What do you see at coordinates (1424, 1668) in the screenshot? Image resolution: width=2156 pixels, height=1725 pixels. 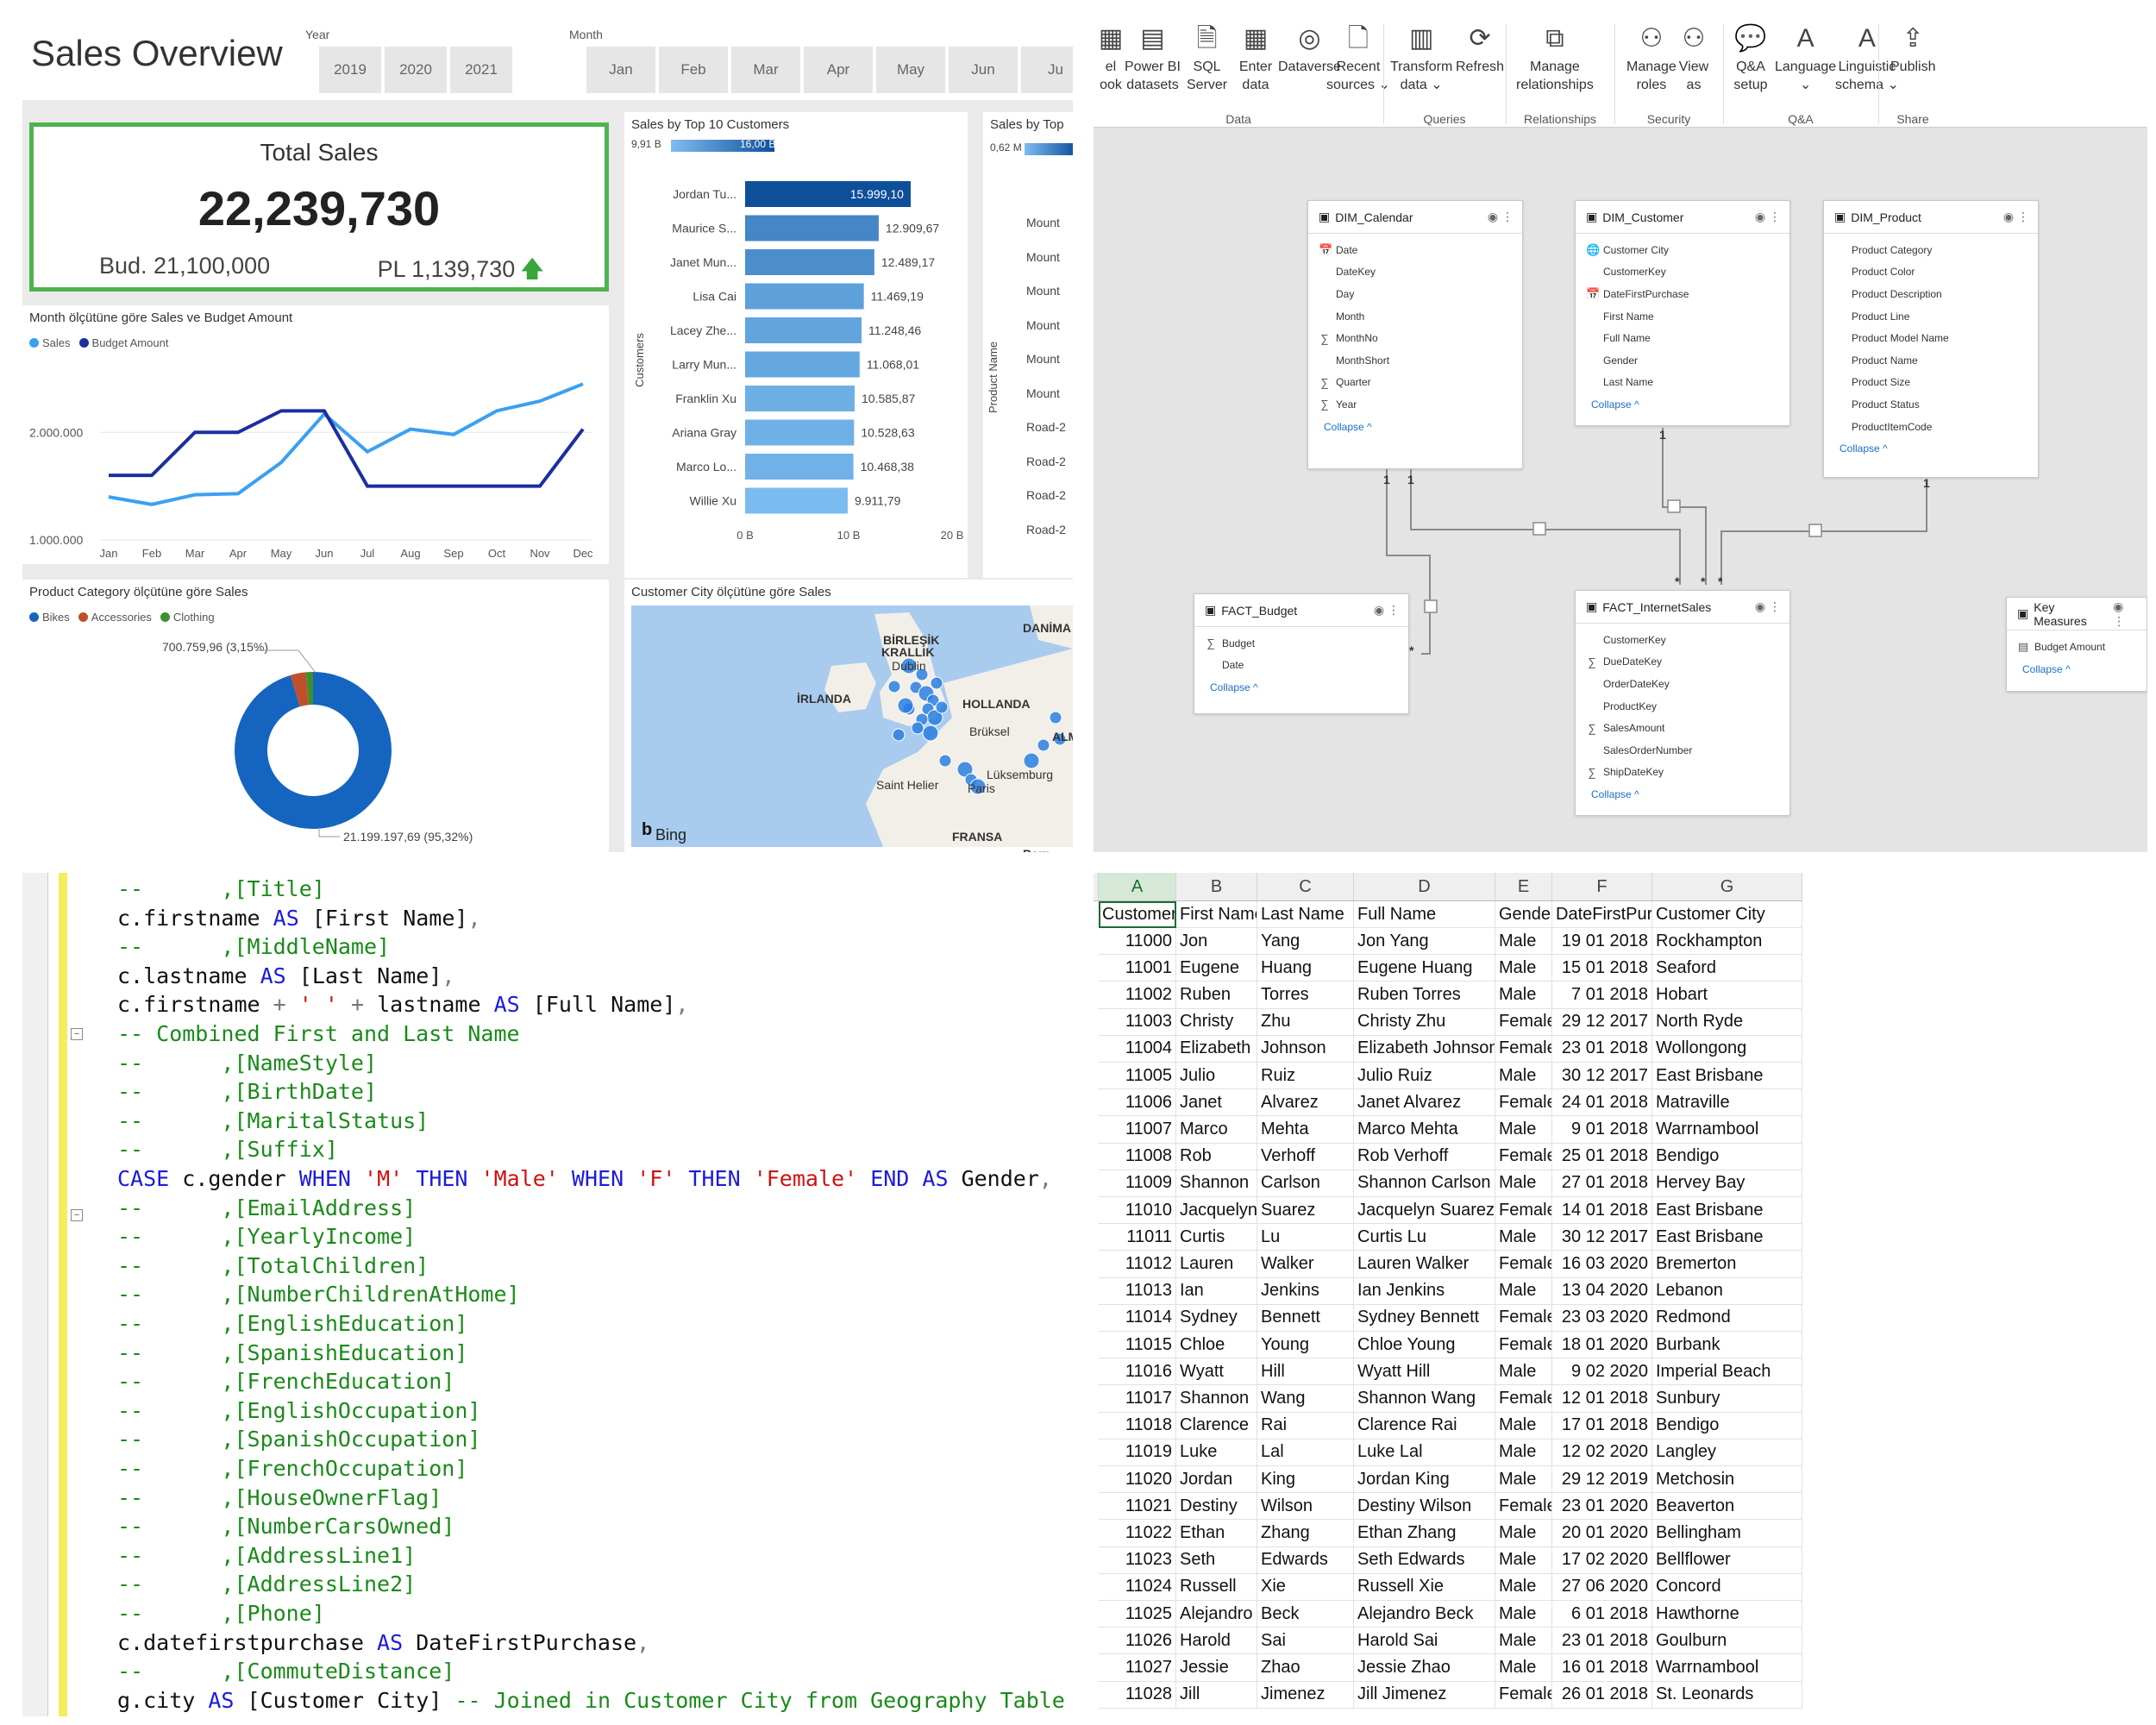 I see `cell: Jessie Zhao` at bounding box center [1424, 1668].